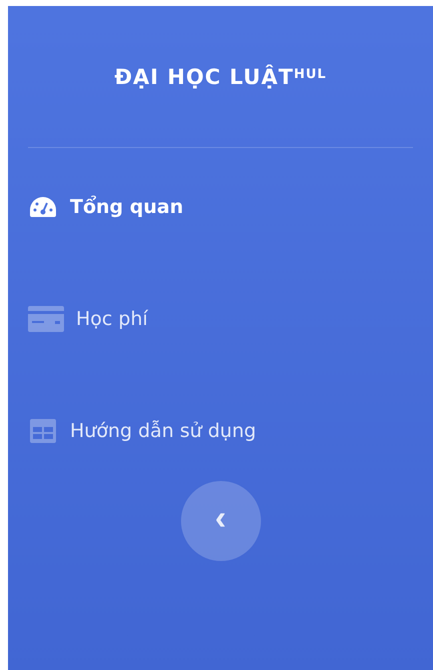  I want to click on gauge-icon, so click(43, 207).